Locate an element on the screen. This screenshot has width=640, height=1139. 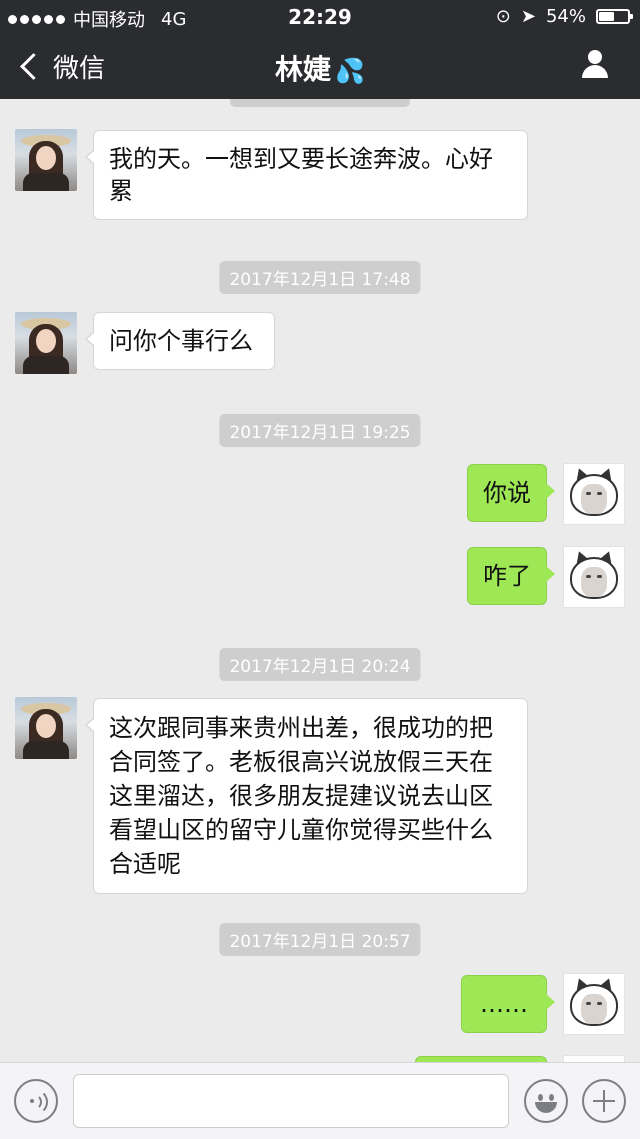
incoming-message: 问你个事行么 is located at coordinates (180, 341).